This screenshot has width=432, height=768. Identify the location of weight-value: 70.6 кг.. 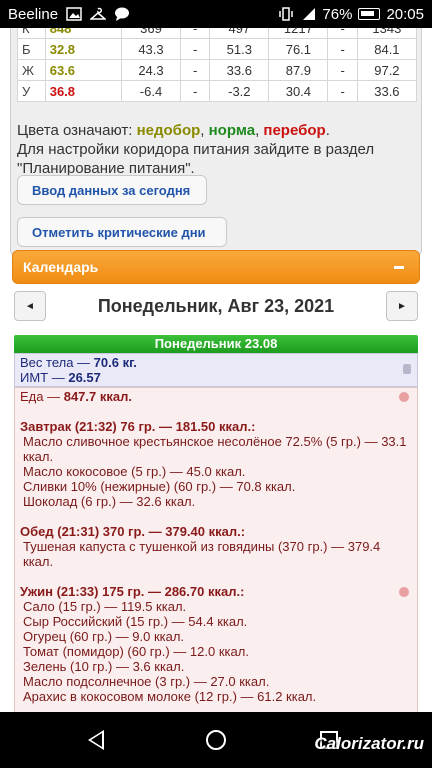
(115, 362).